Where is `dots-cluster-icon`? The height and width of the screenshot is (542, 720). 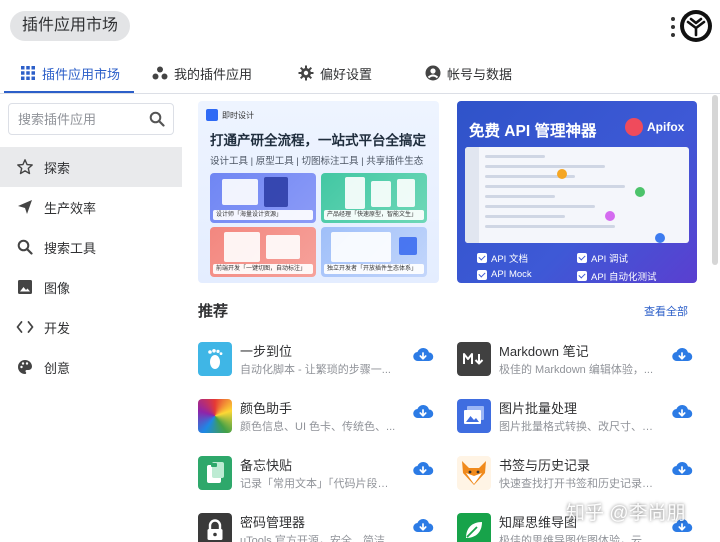
dots-cluster-icon is located at coordinates (160, 73).